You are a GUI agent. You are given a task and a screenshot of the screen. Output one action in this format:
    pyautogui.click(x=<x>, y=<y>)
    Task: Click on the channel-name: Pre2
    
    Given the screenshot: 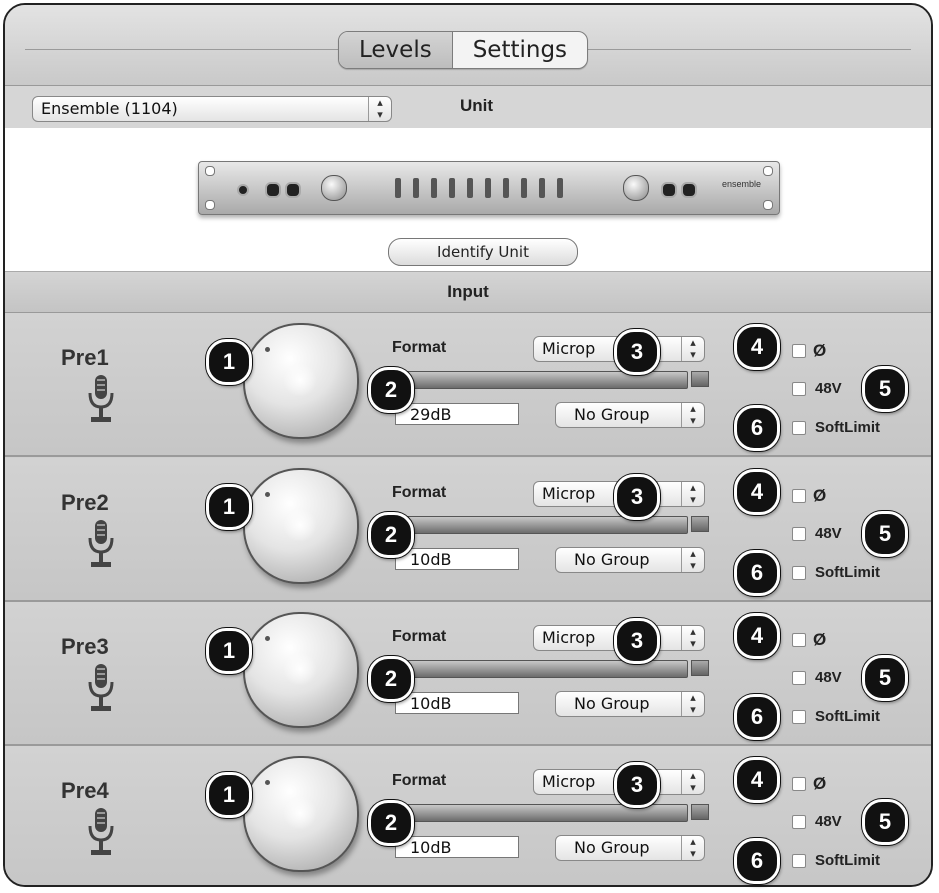 What is the action you would take?
    pyautogui.click(x=85, y=502)
    